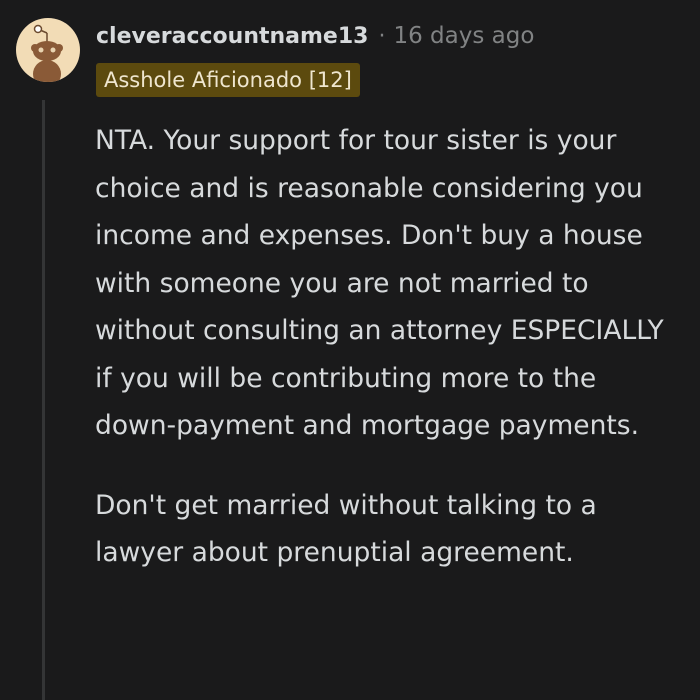 The width and height of the screenshot is (700, 700). I want to click on thread-collapse-line, so click(43, 400).